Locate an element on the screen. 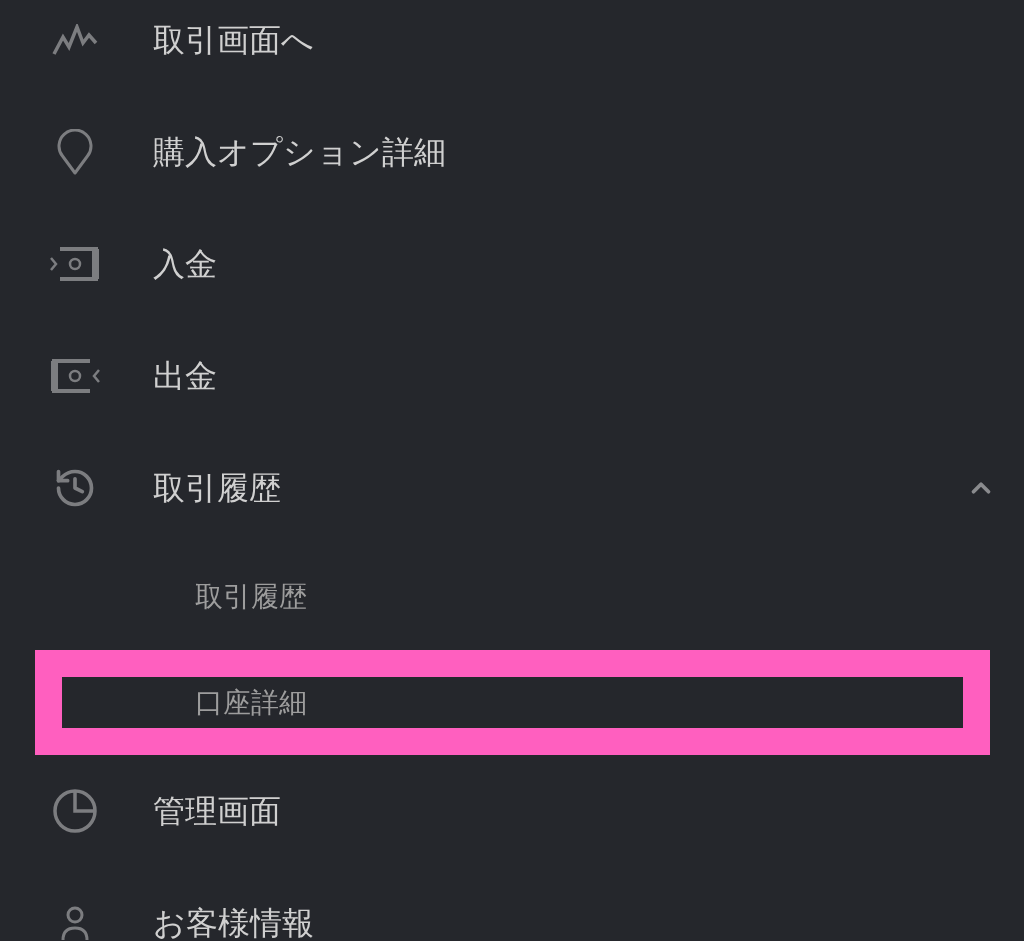 The width and height of the screenshot is (1024, 941). menu-item: 出金 is located at coordinates (512, 376).